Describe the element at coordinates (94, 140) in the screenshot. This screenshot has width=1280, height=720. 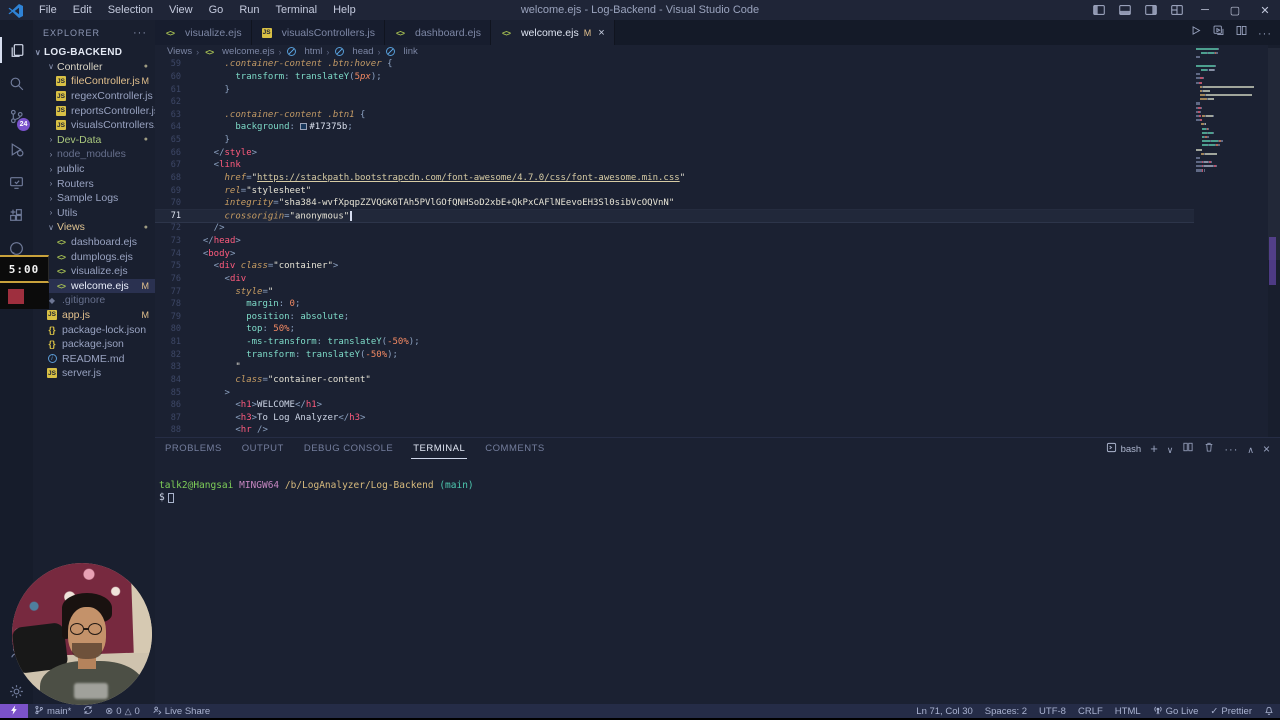
I see `tree-item: › Dev-Data ●` at that location.